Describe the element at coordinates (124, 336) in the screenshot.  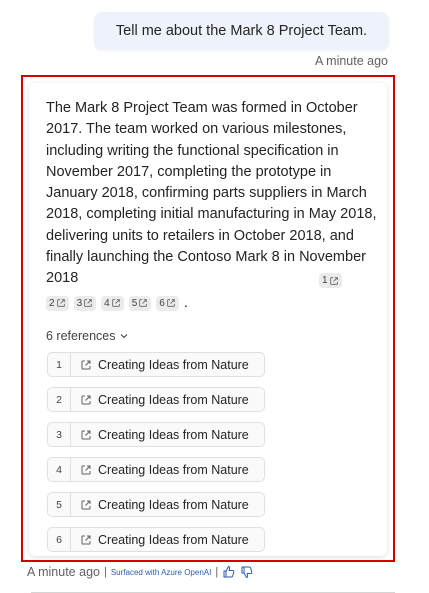
I see `chevron-down-icon` at that location.